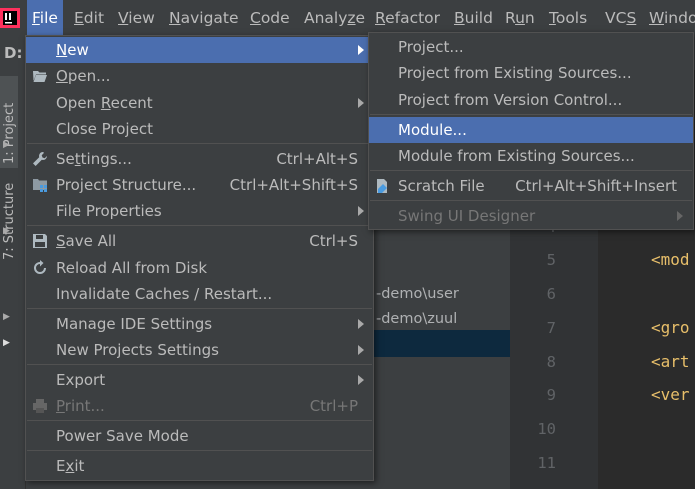 The height and width of the screenshot is (489, 695). What do you see at coordinates (473, 18) in the screenshot?
I see `menu-build: Build` at bounding box center [473, 18].